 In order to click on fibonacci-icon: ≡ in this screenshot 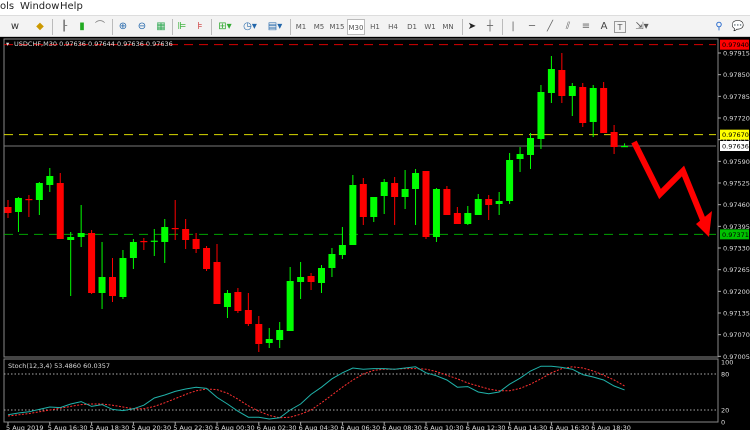, I will do `click(586, 27)`.